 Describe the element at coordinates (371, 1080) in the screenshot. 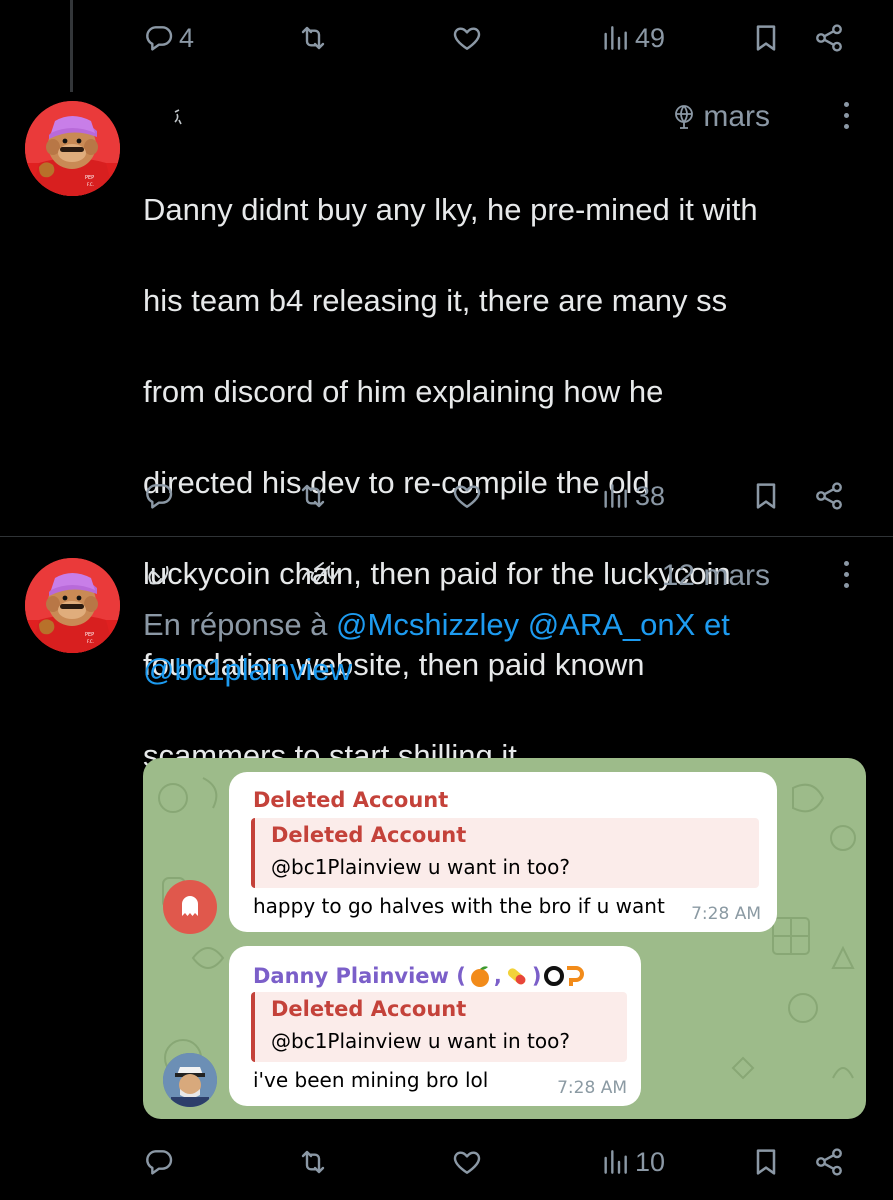

I see `message-text: i've been mining bro lol` at that location.